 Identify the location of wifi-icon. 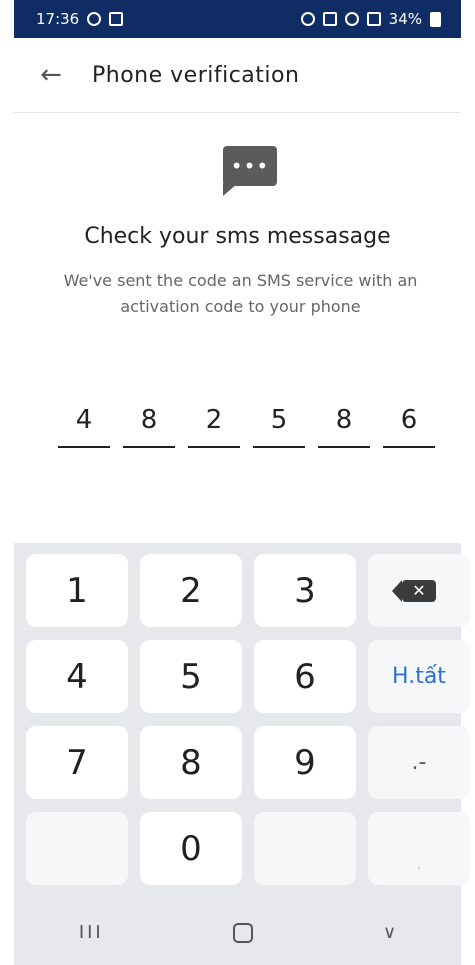
(351, 19).